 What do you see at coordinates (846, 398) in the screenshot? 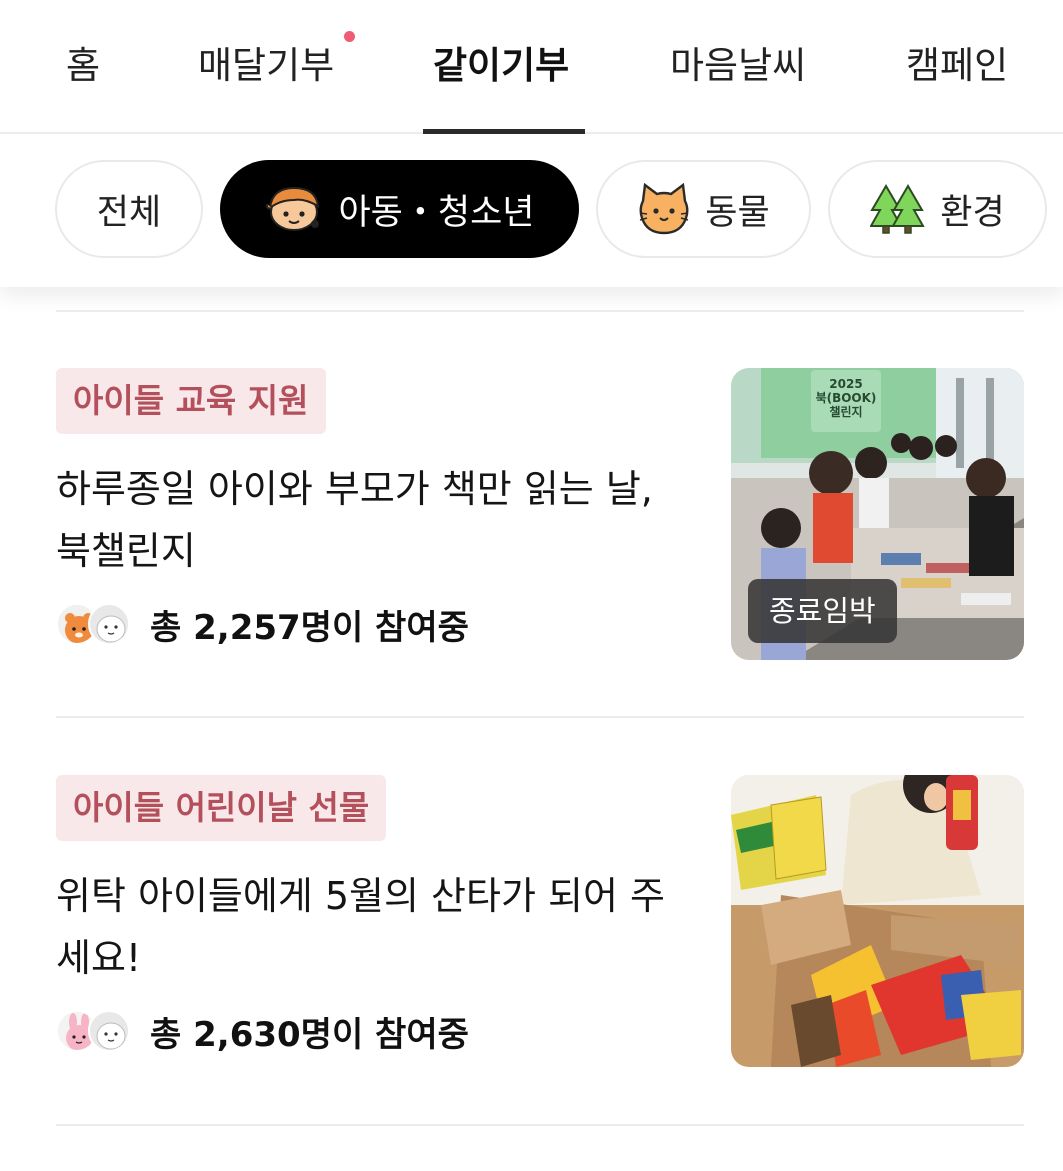
I see `banner-line1: 북(BOOK)` at bounding box center [846, 398].